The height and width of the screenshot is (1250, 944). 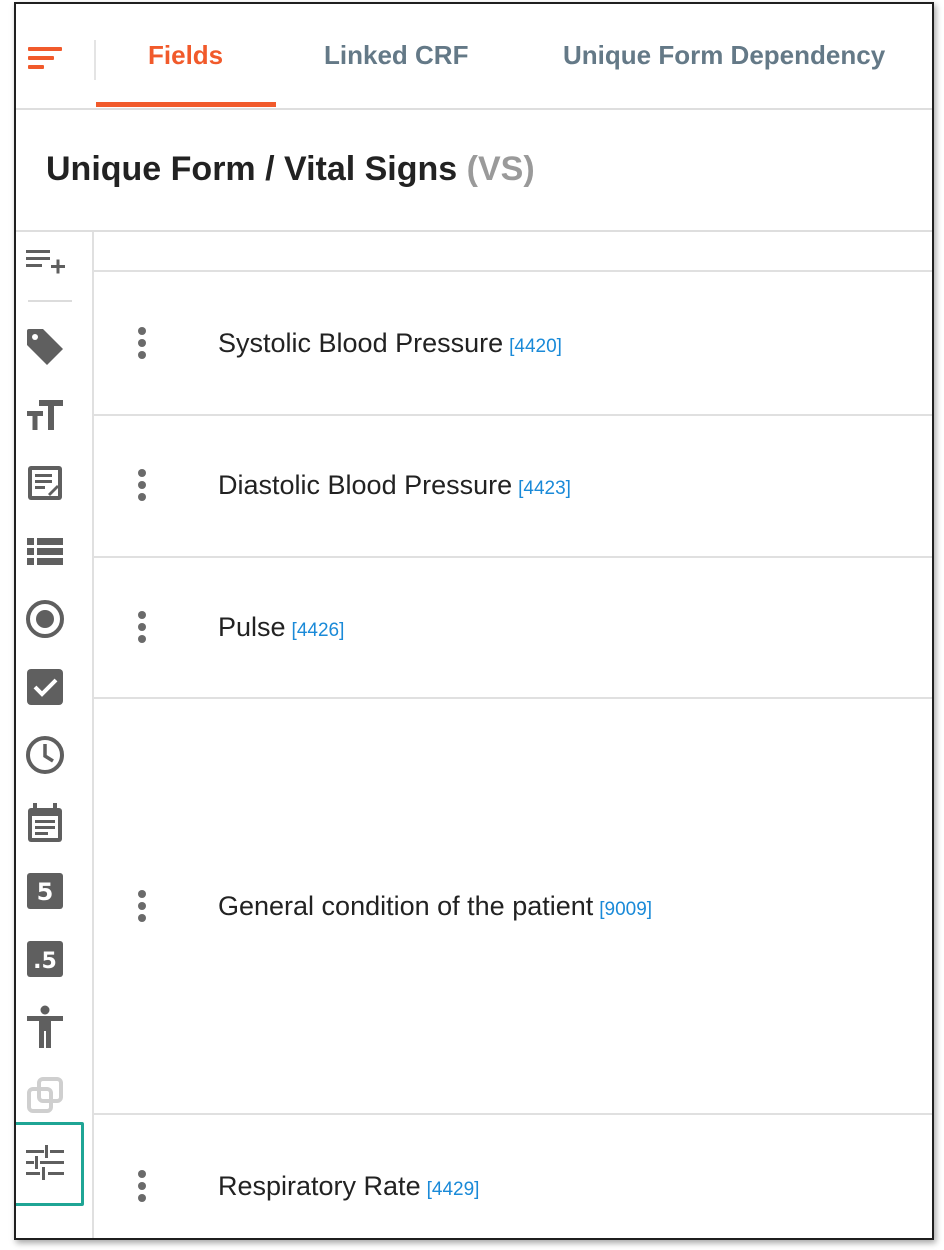 What do you see at coordinates (724, 75) in the screenshot?
I see `tab-unique-form-dependency: Unique Form Dependency` at bounding box center [724, 75].